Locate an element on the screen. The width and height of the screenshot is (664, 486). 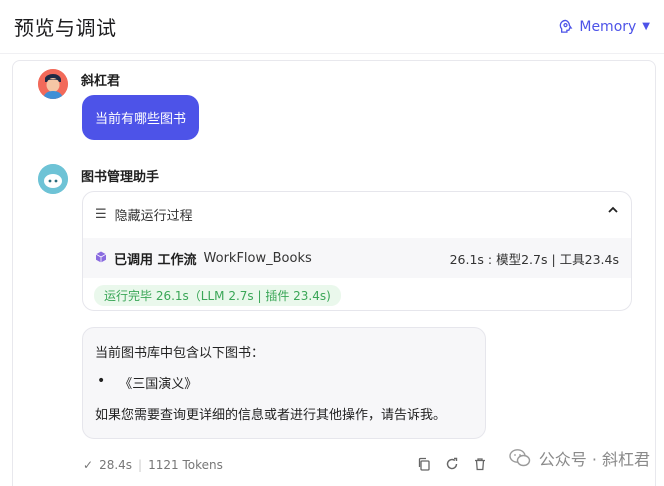
watermark-text: 公众号 · 斜杠君 is located at coordinates (594, 459).